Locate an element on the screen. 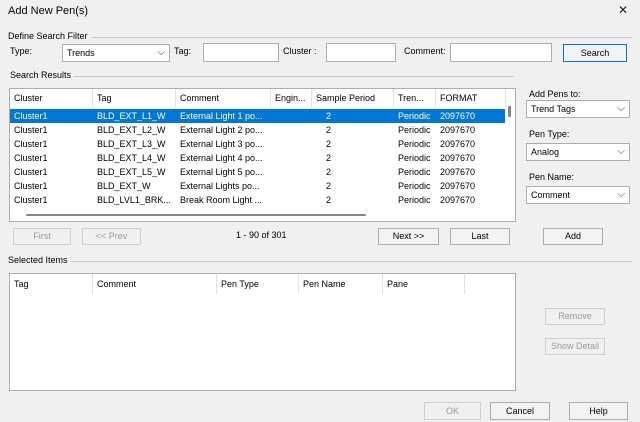  cell-tag: BLD_EXT_L4_W is located at coordinates (131, 158).